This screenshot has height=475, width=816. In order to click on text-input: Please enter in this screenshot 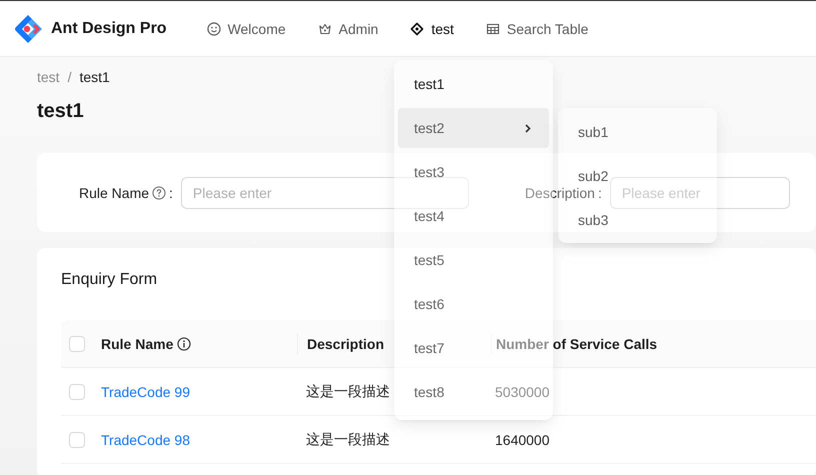, I will do `click(324, 192)`.